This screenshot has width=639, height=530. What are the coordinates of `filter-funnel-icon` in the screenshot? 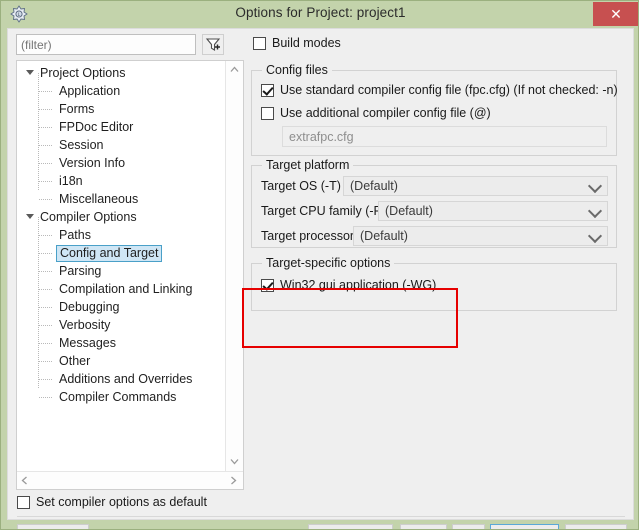 It's located at (213, 44).